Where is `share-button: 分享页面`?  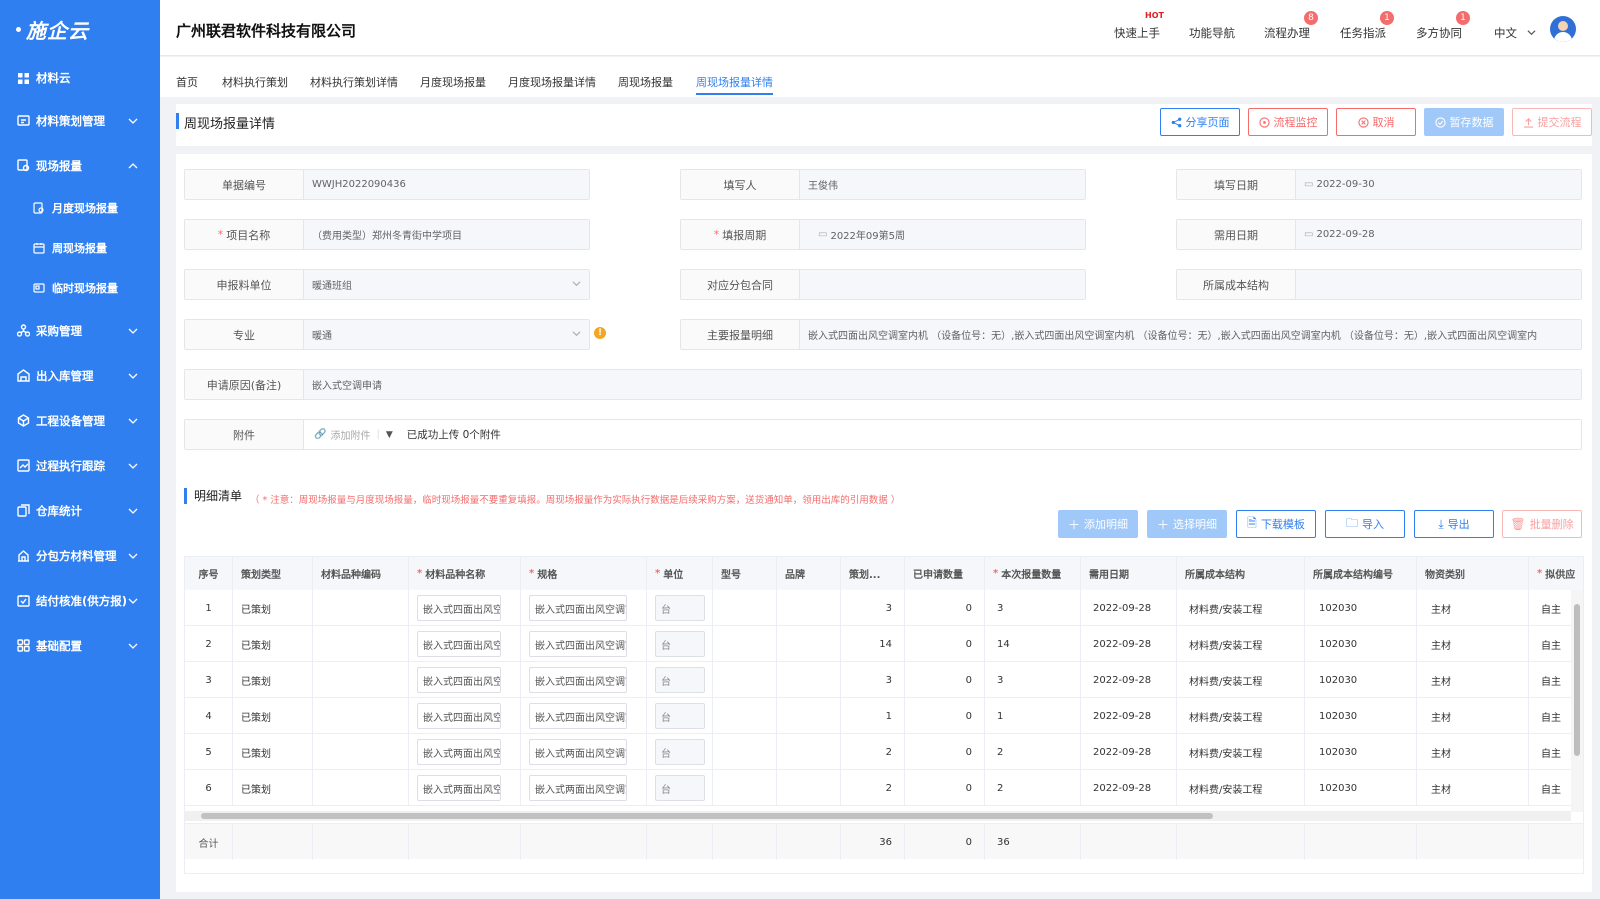
share-button: 分享页面 is located at coordinates (1200, 122).